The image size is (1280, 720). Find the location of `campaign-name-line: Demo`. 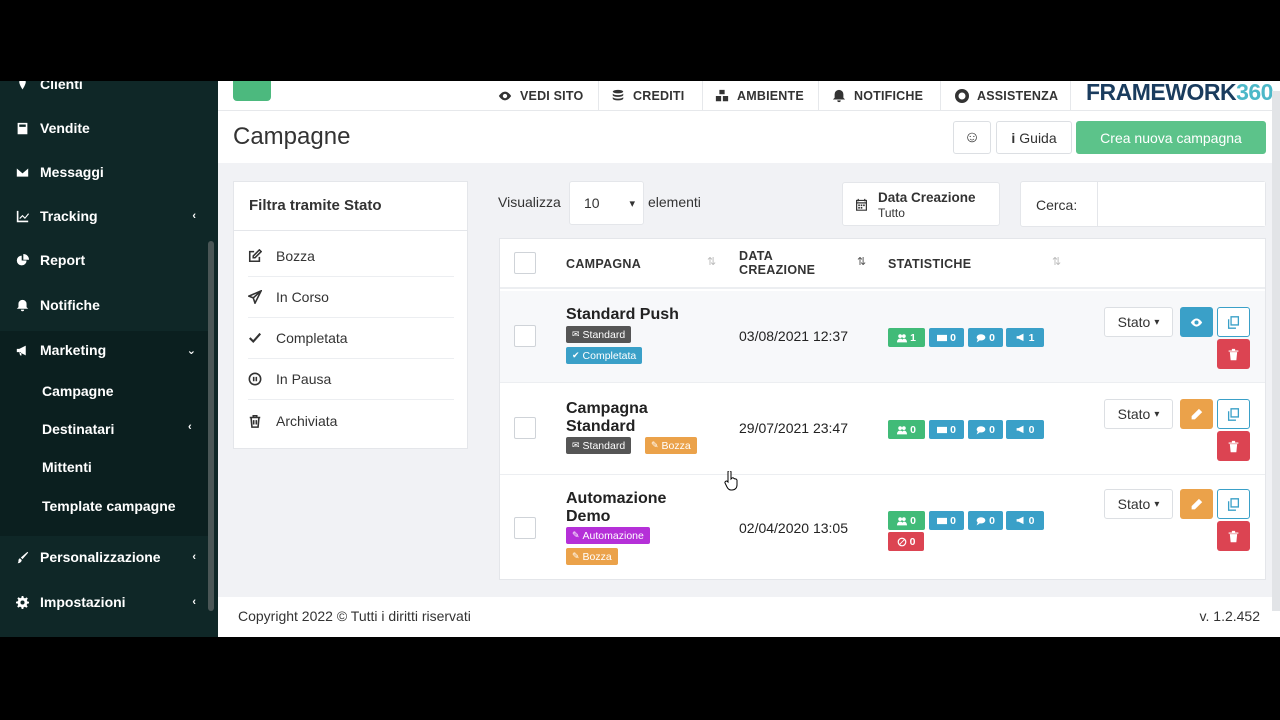

campaign-name-line: Demo is located at coordinates (588, 516).